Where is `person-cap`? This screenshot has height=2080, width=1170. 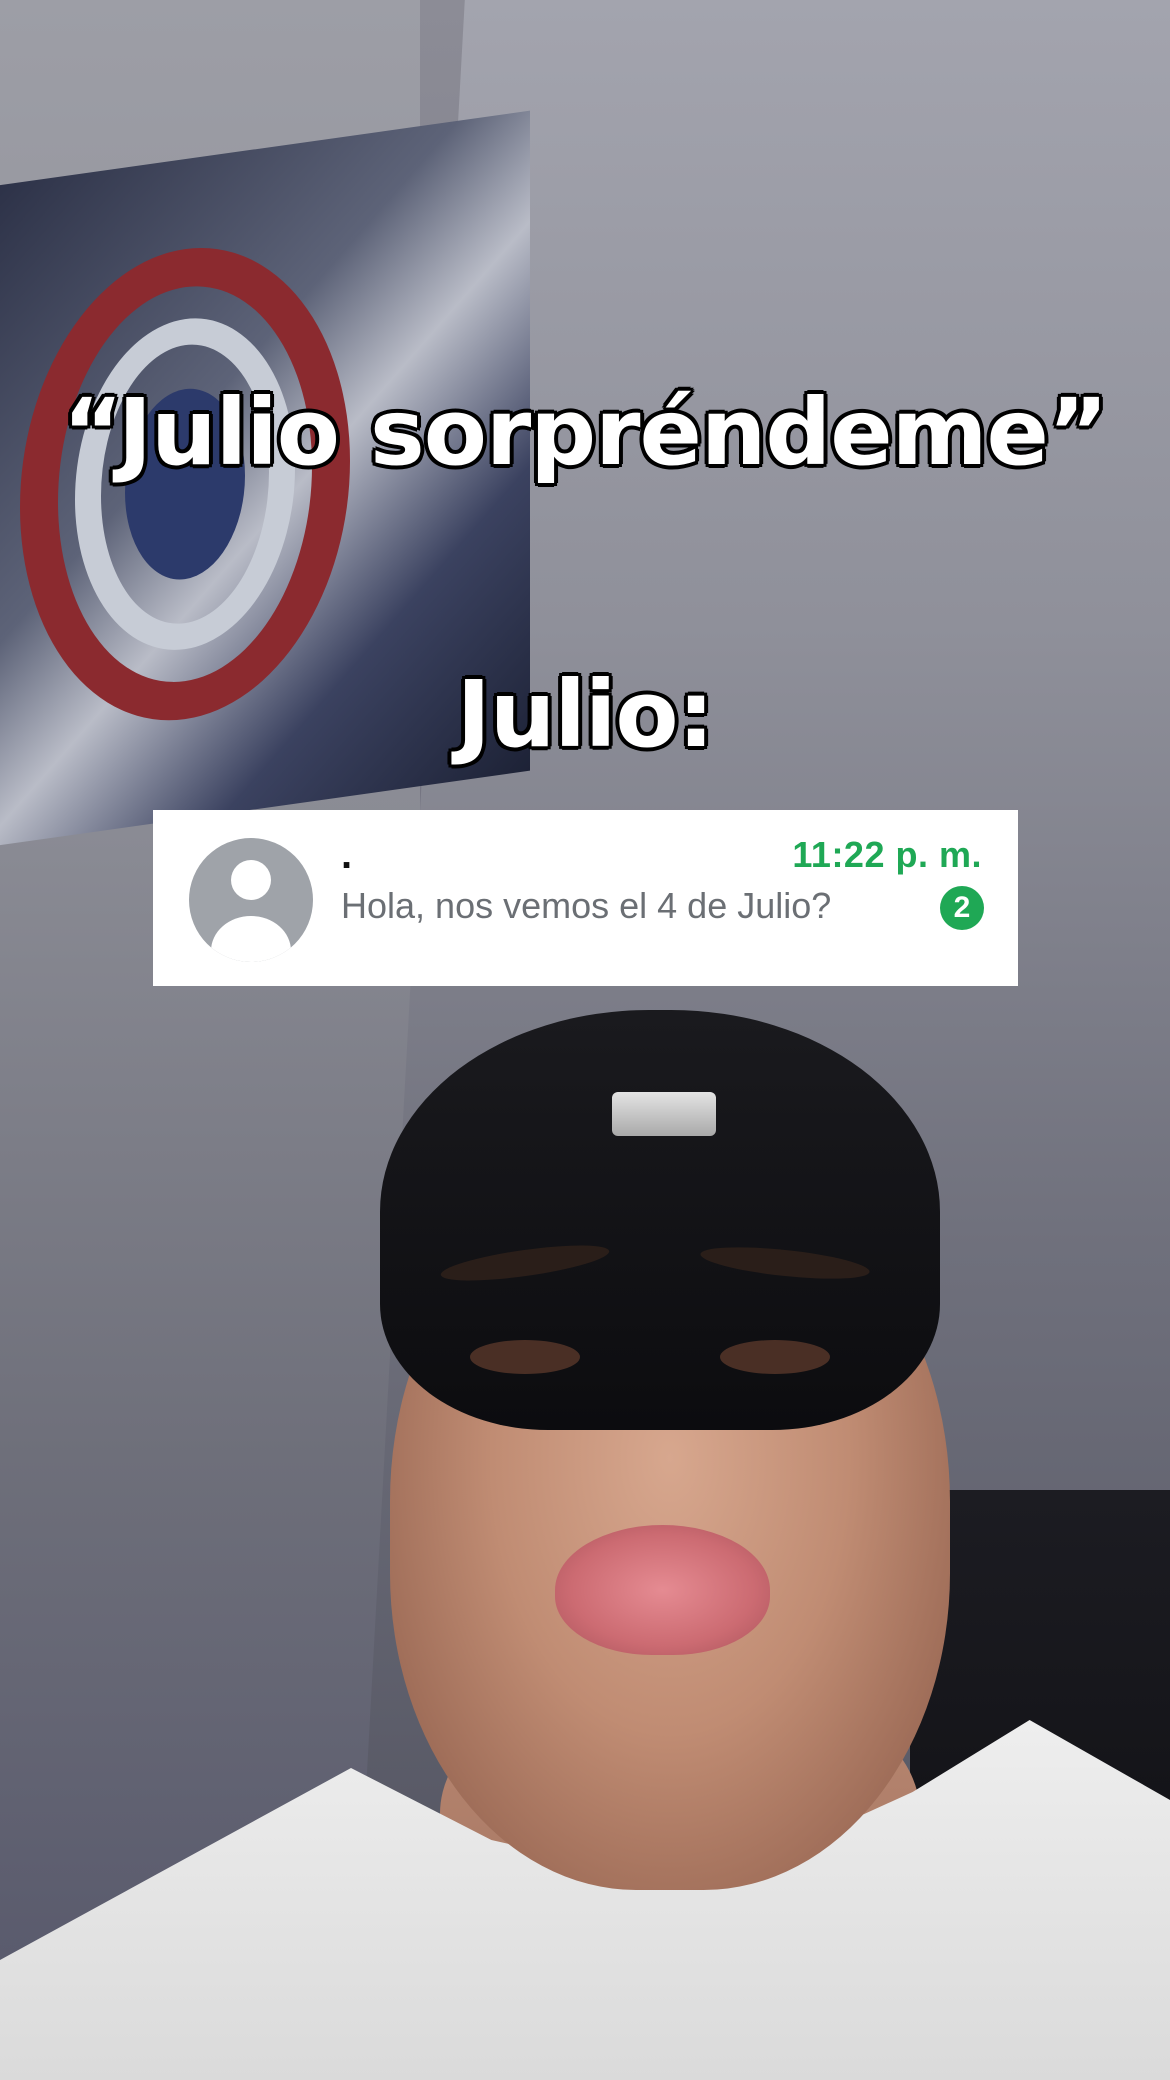
person-cap is located at coordinates (660, 1220).